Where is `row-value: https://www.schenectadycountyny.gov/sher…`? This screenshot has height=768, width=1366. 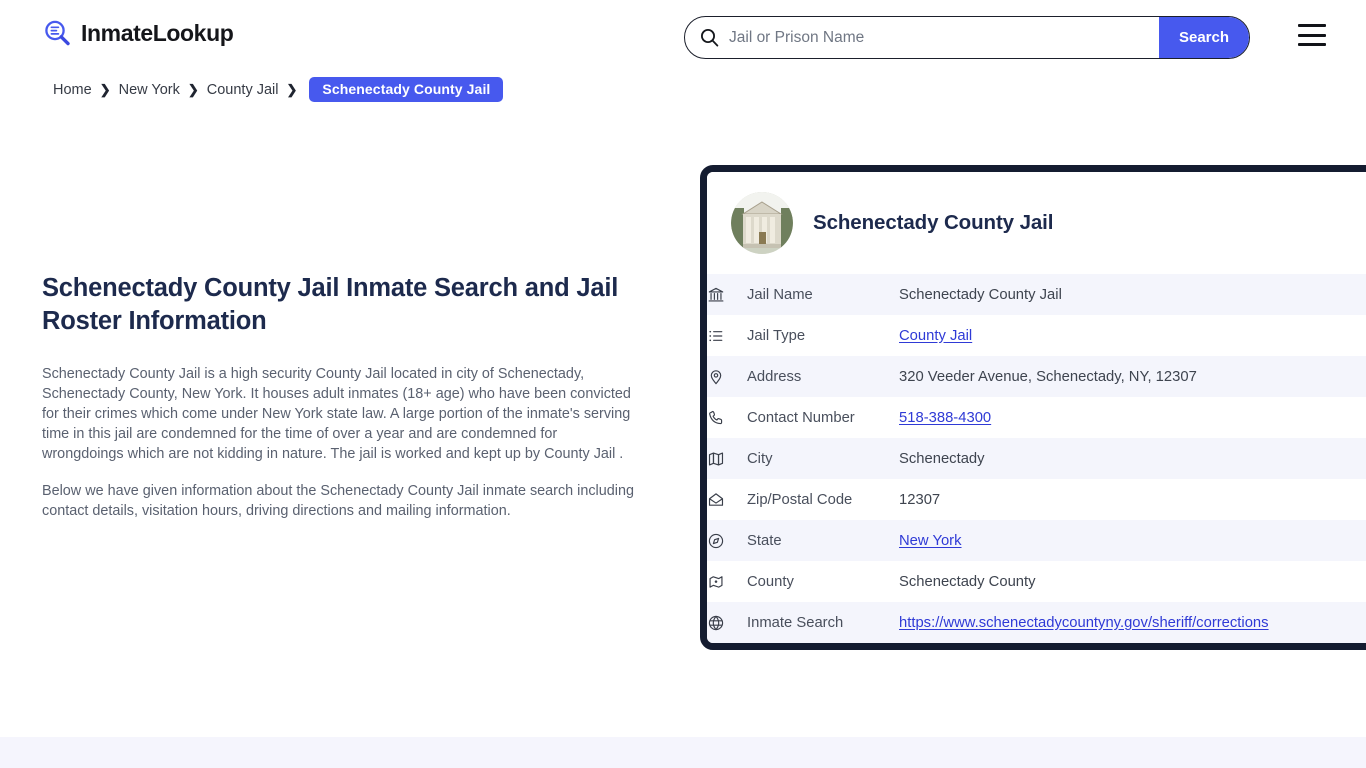 row-value: https://www.schenectadycountyny.gov/sher… is located at coordinates (1132, 622).